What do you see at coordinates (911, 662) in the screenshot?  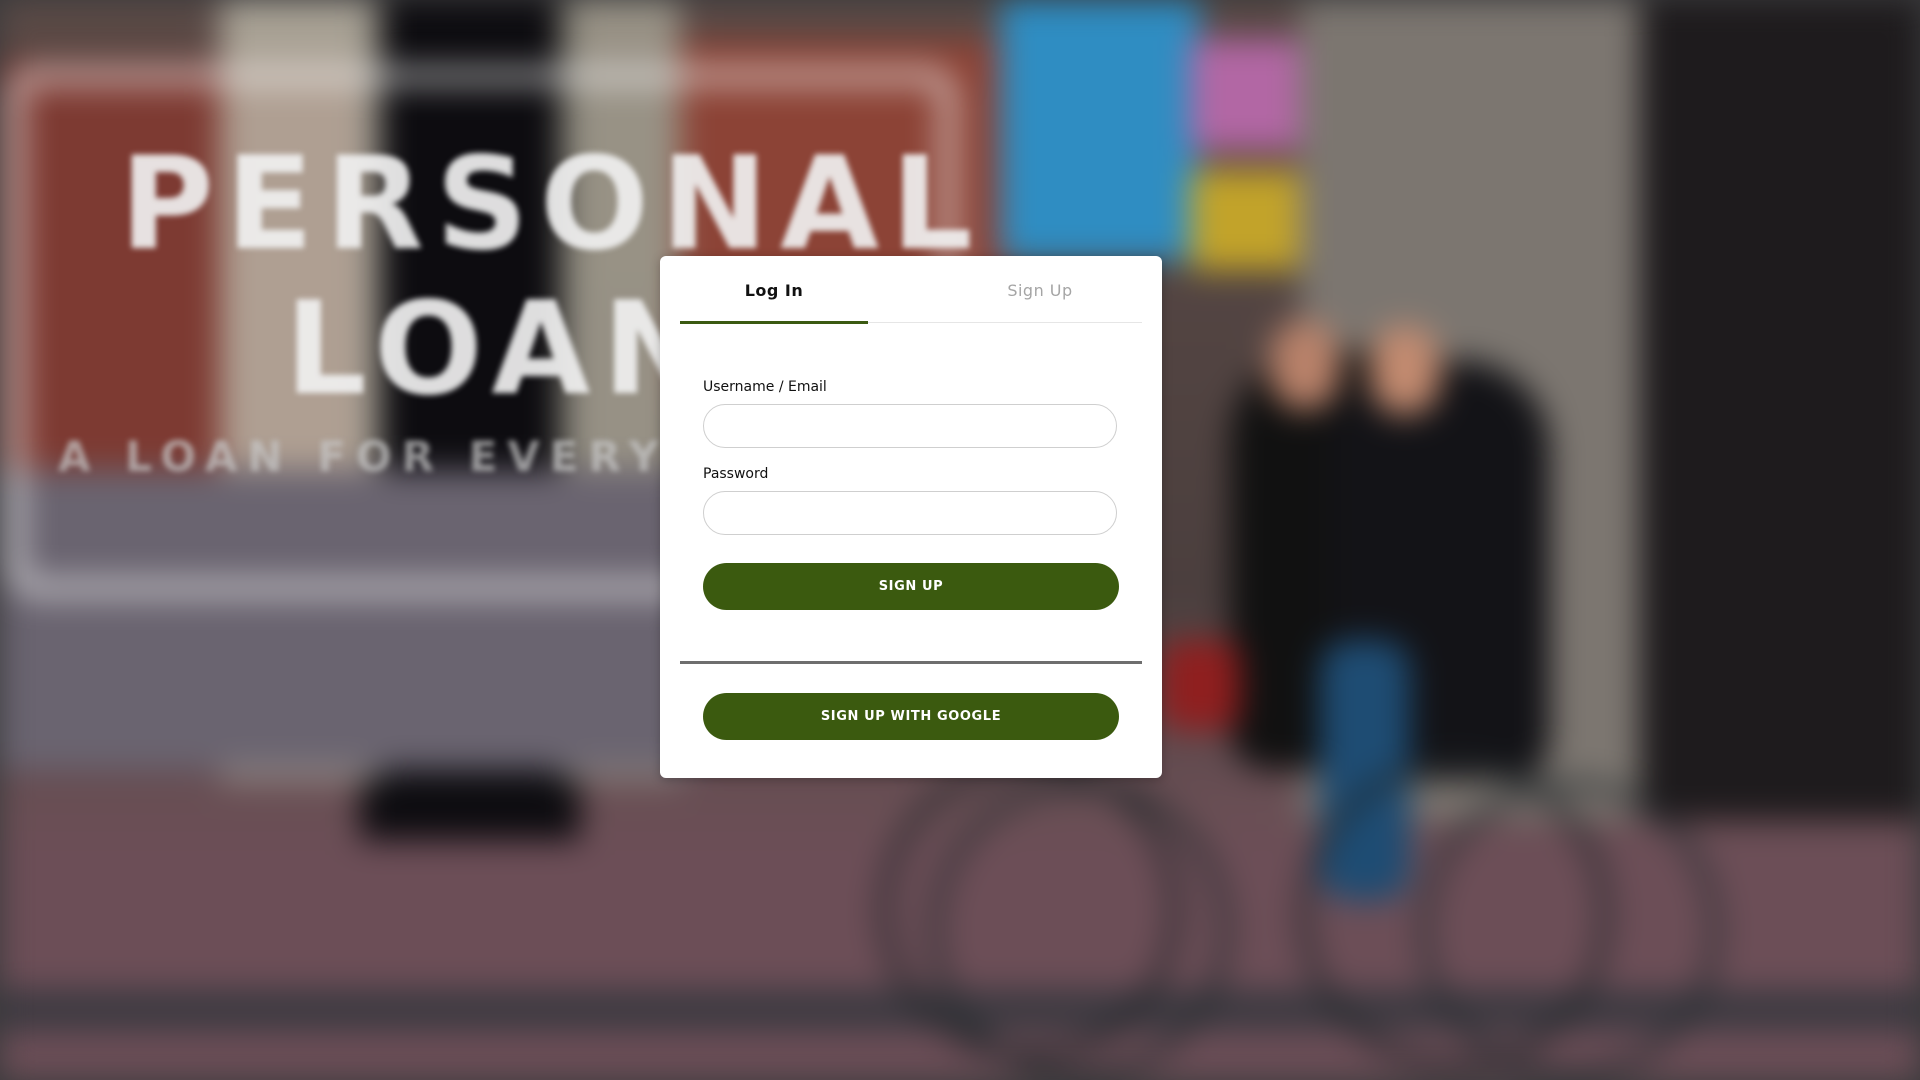 I see `divider` at bounding box center [911, 662].